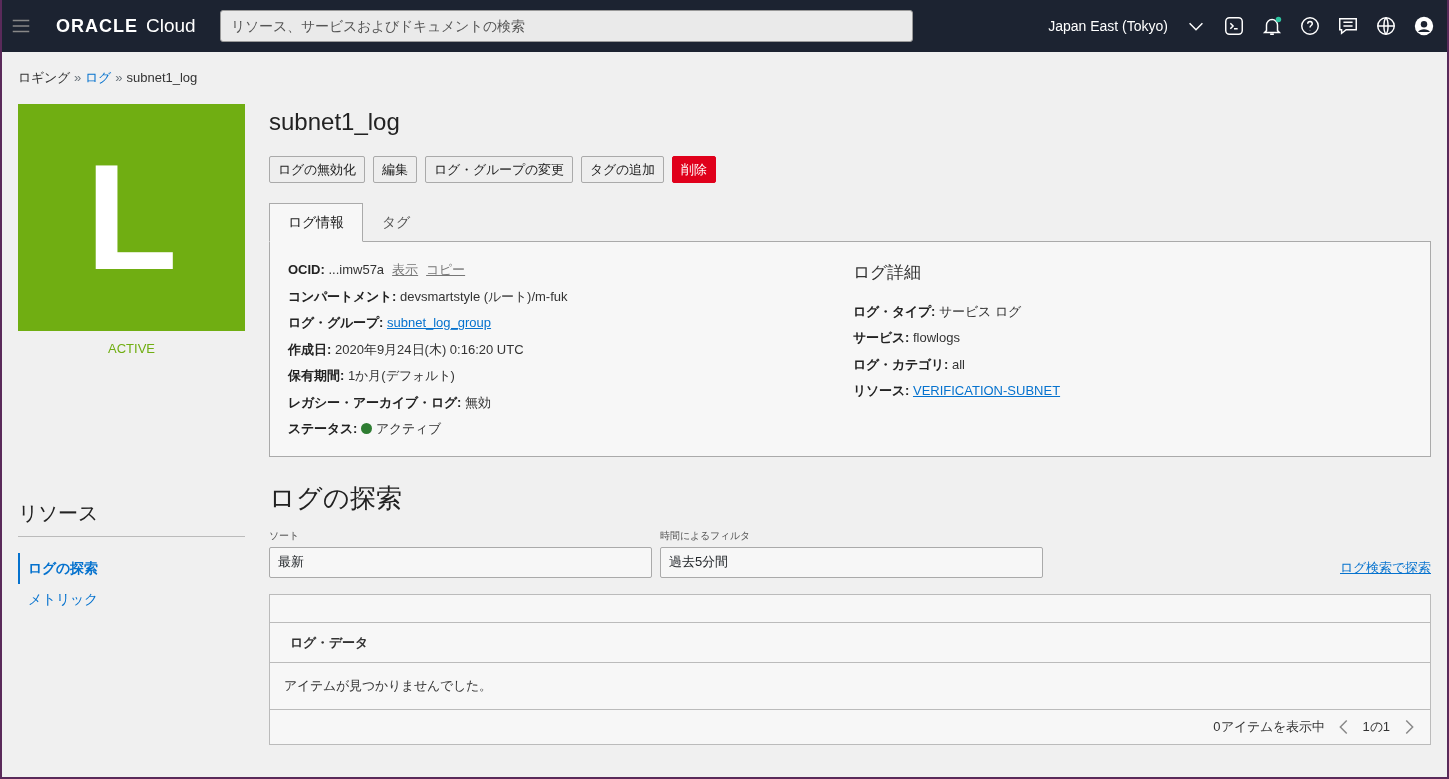 The height and width of the screenshot is (779, 1449). Describe the element at coordinates (162, 78) in the screenshot. I see `breadcrumb-item: subnet1_log` at that location.